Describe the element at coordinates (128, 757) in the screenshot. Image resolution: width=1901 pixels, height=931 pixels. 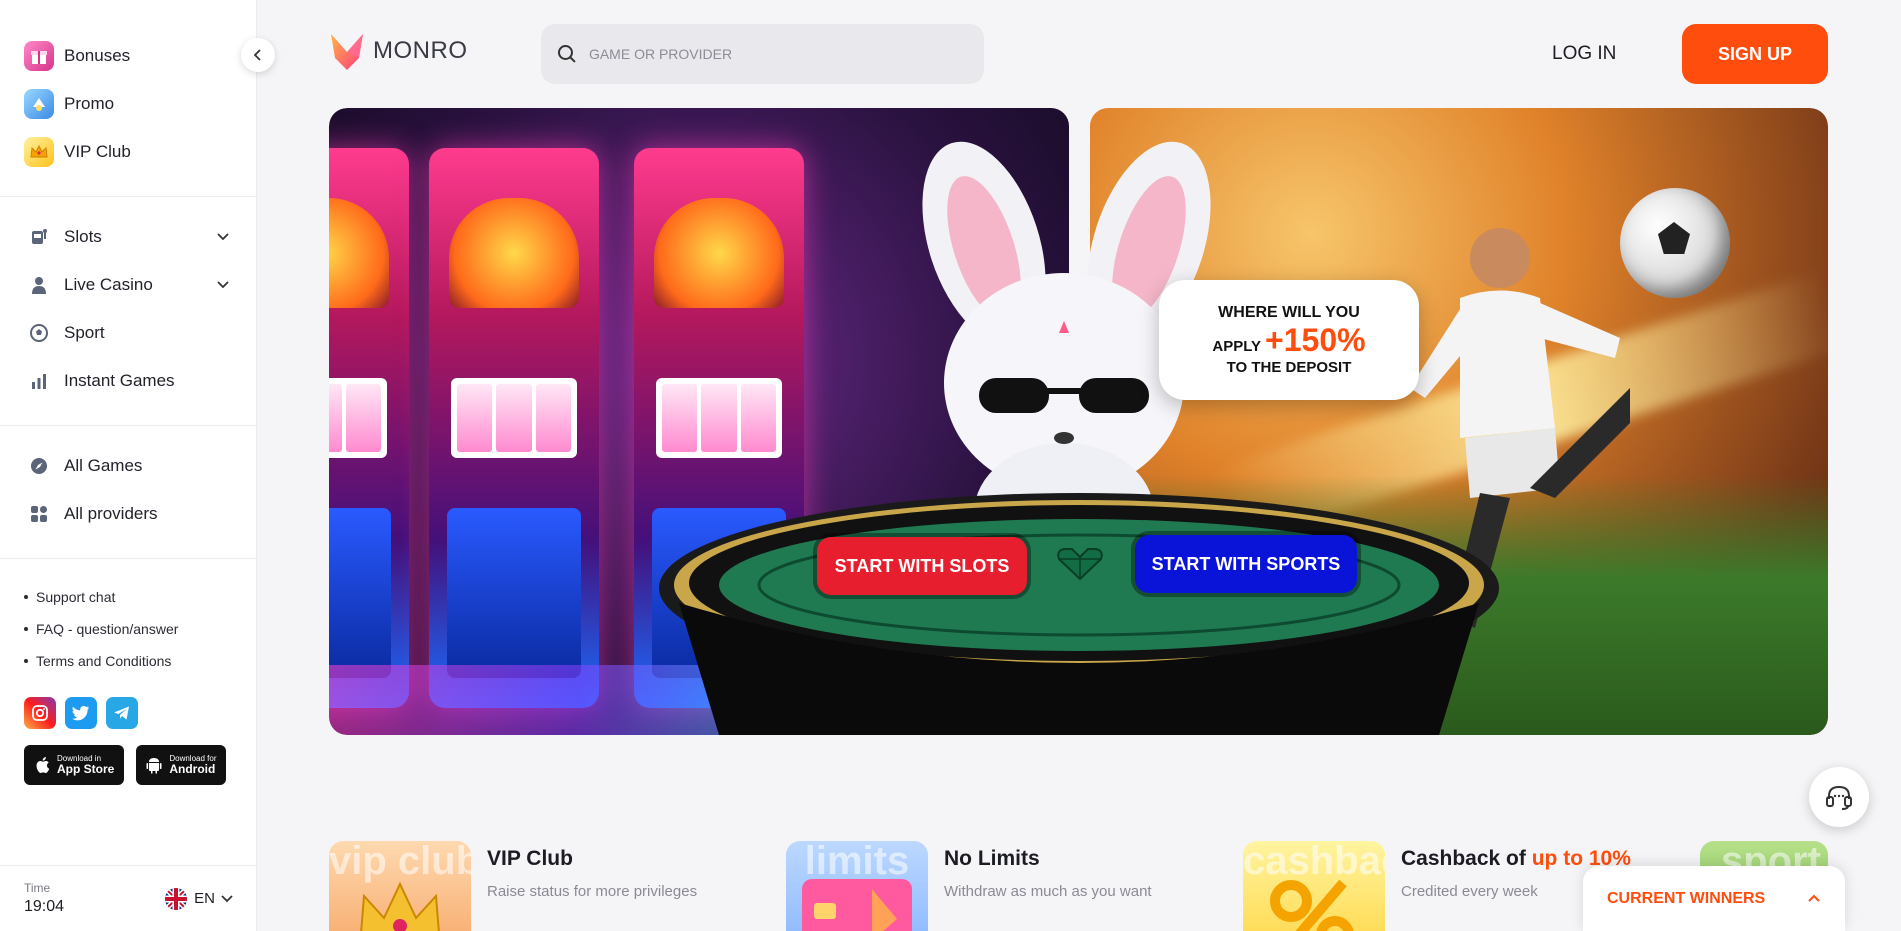
I see `app-store-links: Download in App Store Download for Android` at that location.